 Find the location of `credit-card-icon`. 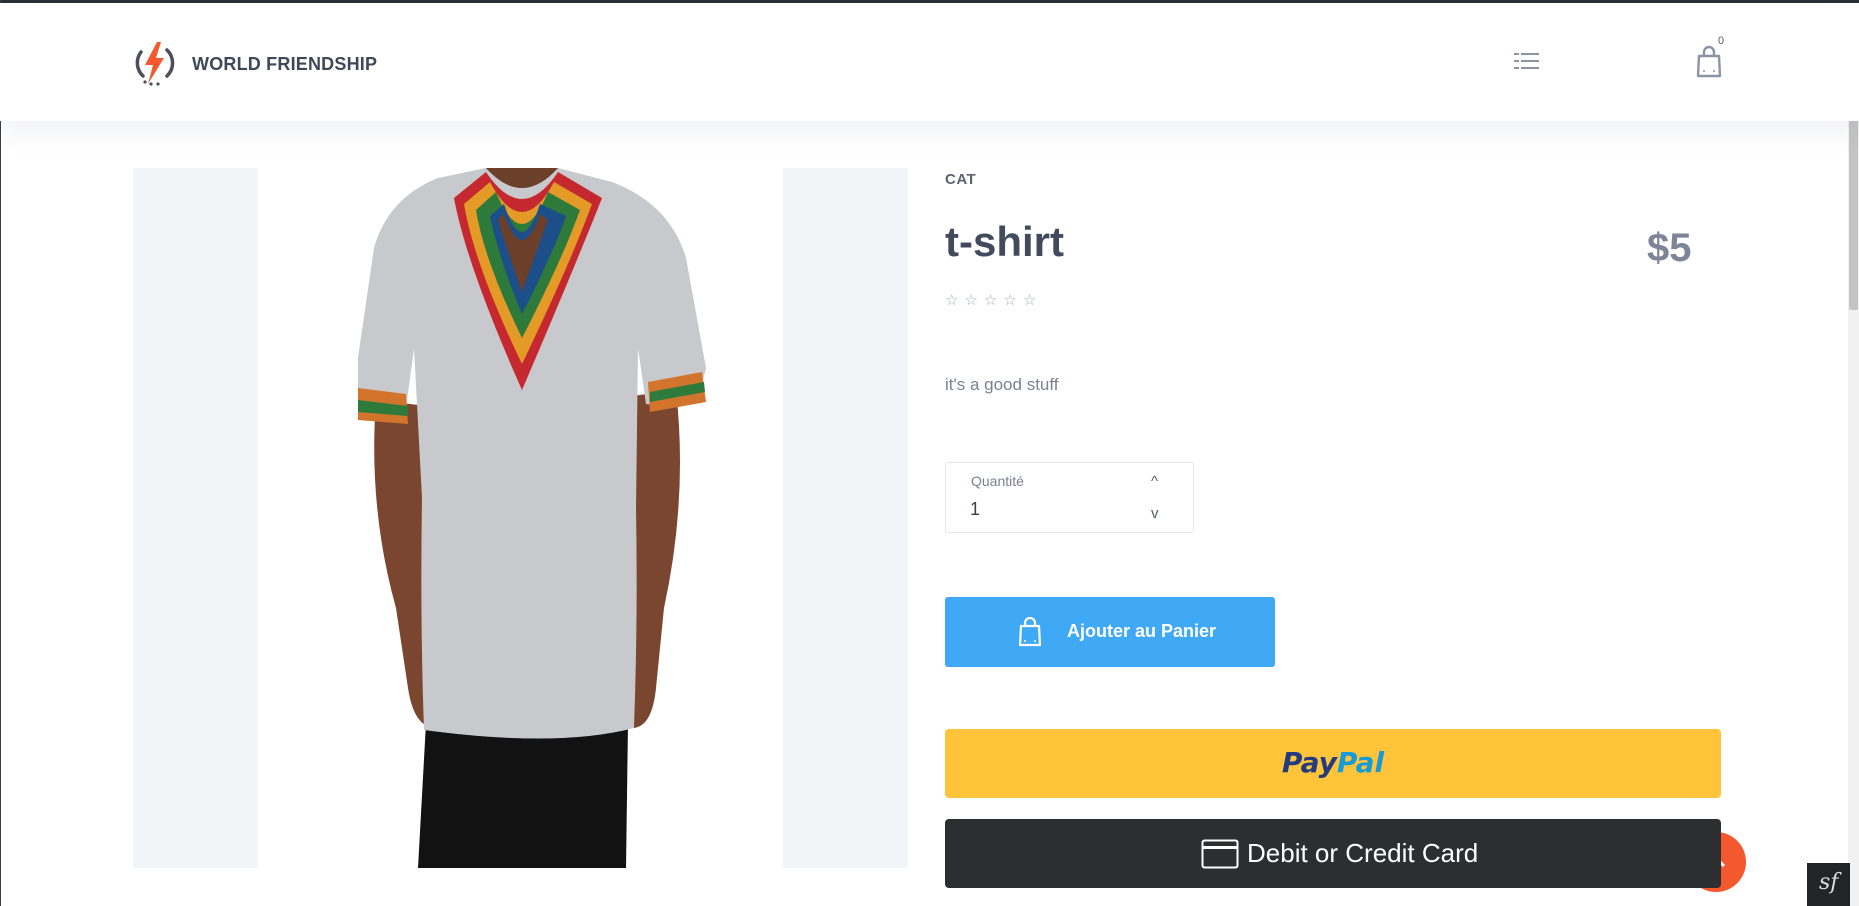

credit-card-icon is located at coordinates (1220, 854).